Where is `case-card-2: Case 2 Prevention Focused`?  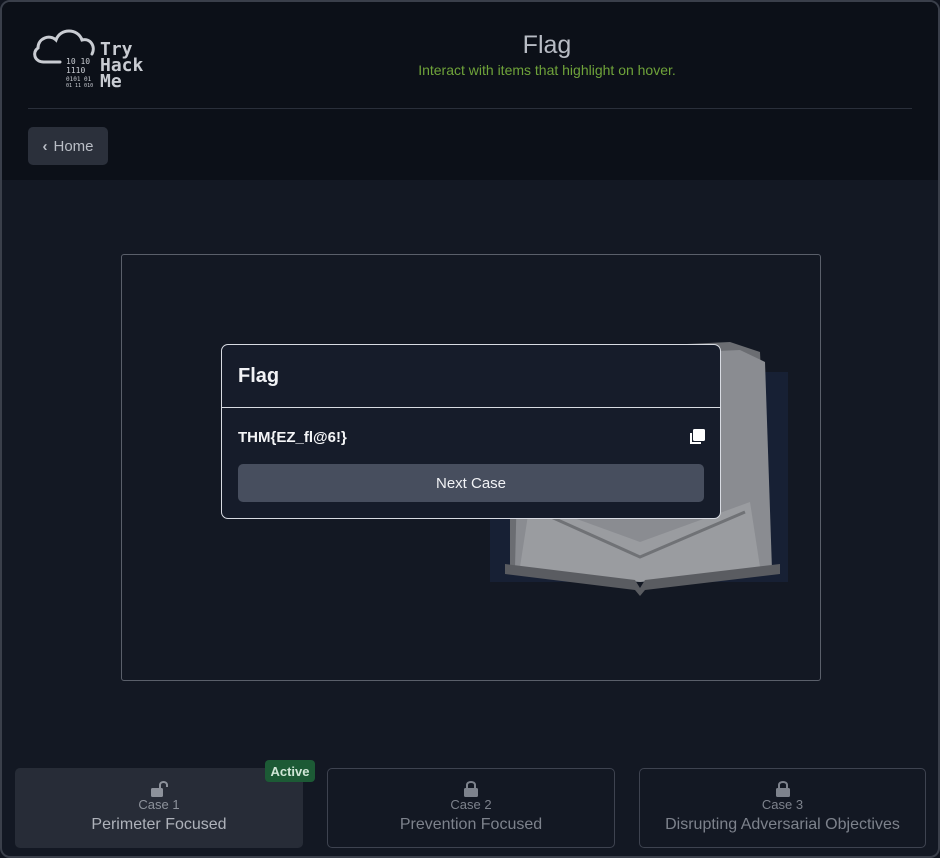
case-card-2: Case 2 Prevention Focused is located at coordinates (471, 808).